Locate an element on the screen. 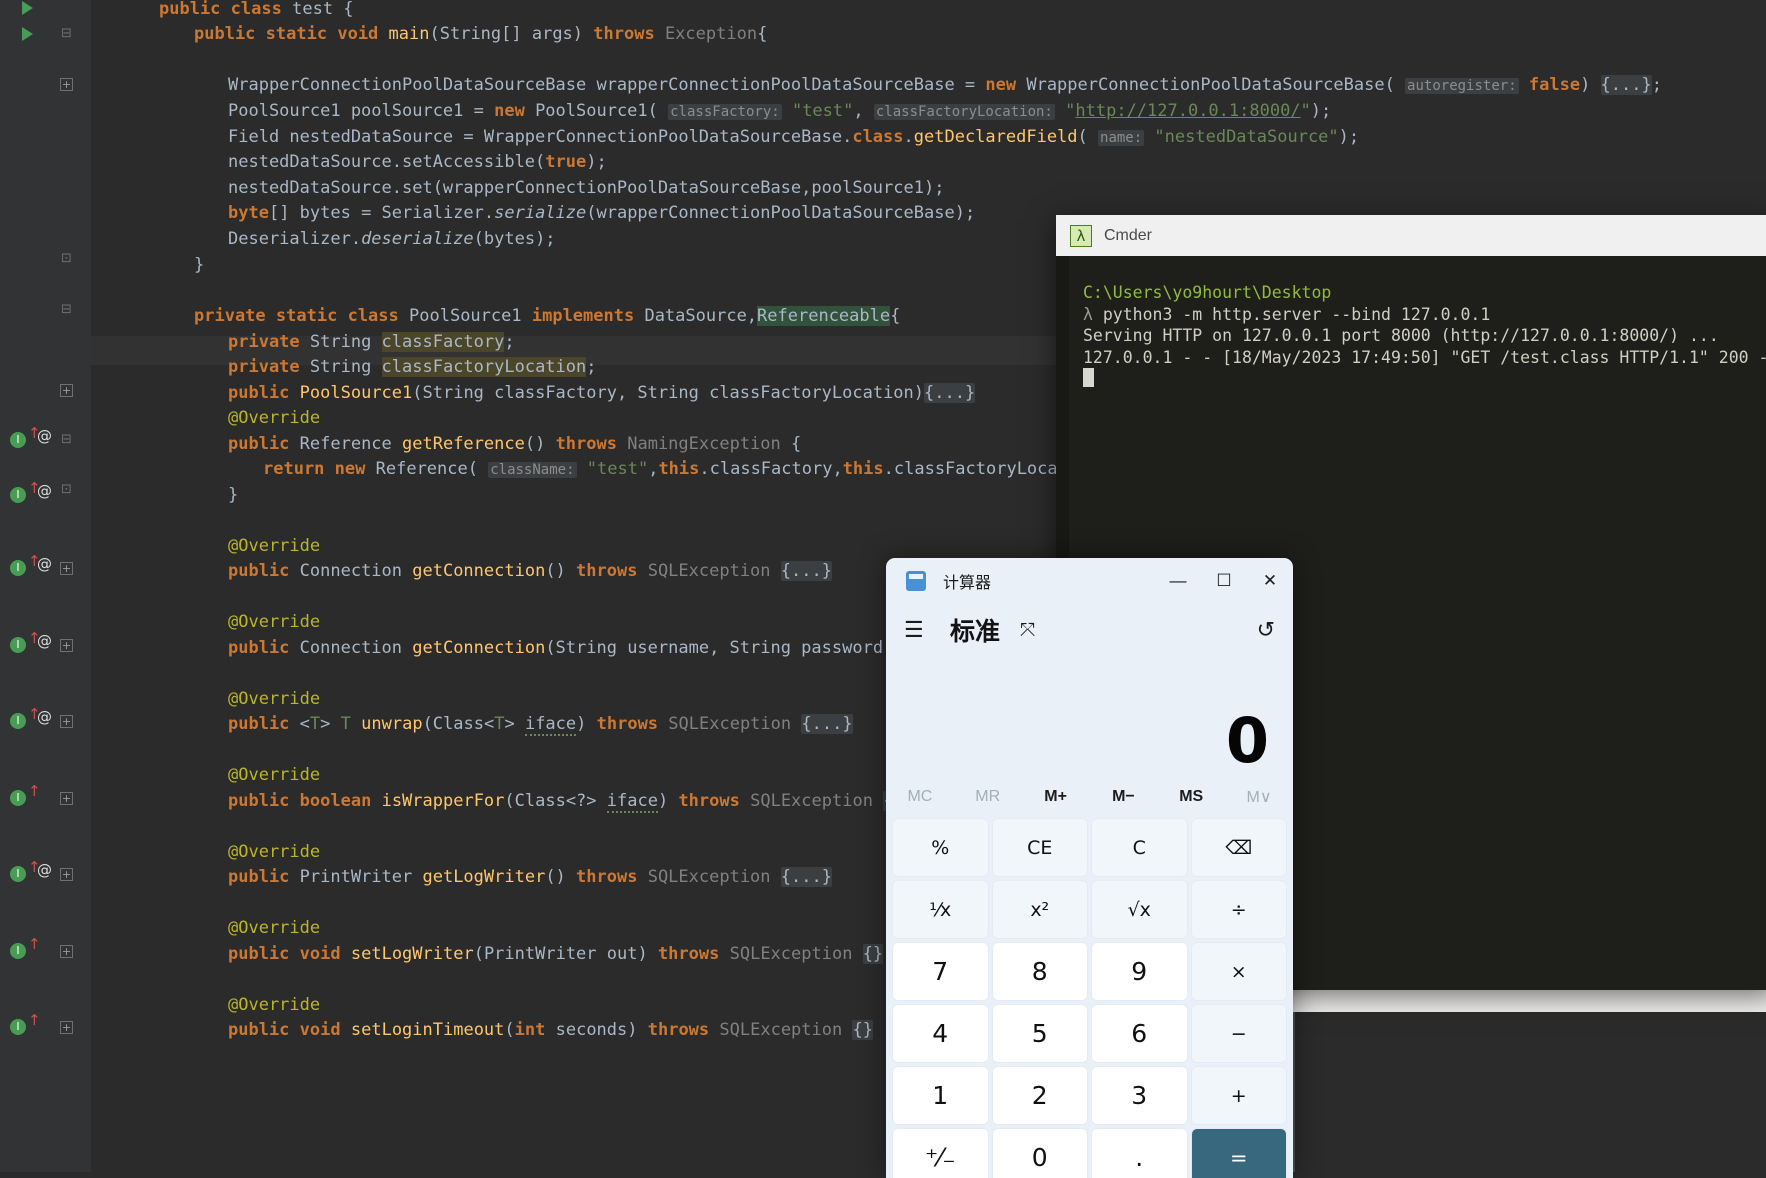  maximize-button: ☐ is located at coordinates (1224, 581).